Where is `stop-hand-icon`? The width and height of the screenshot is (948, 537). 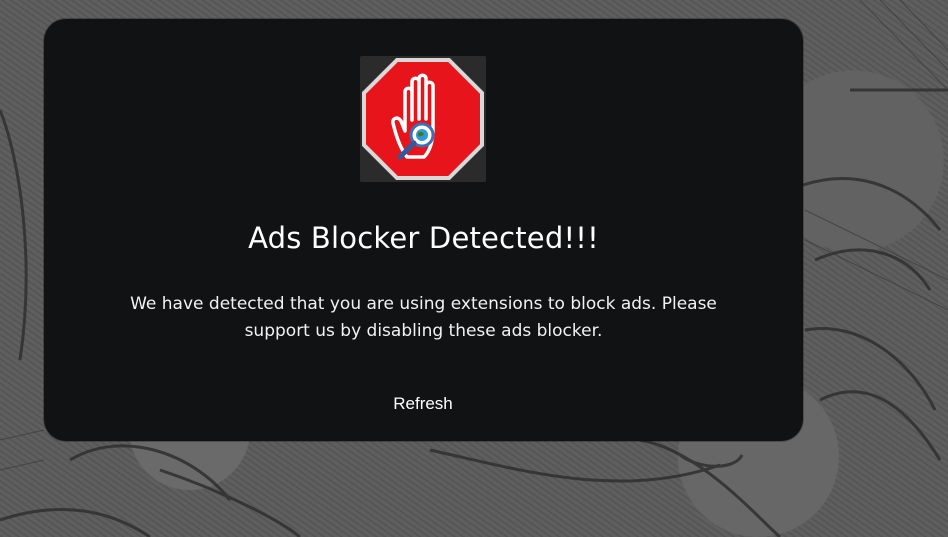
stop-hand-icon is located at coordinates (423, 119).